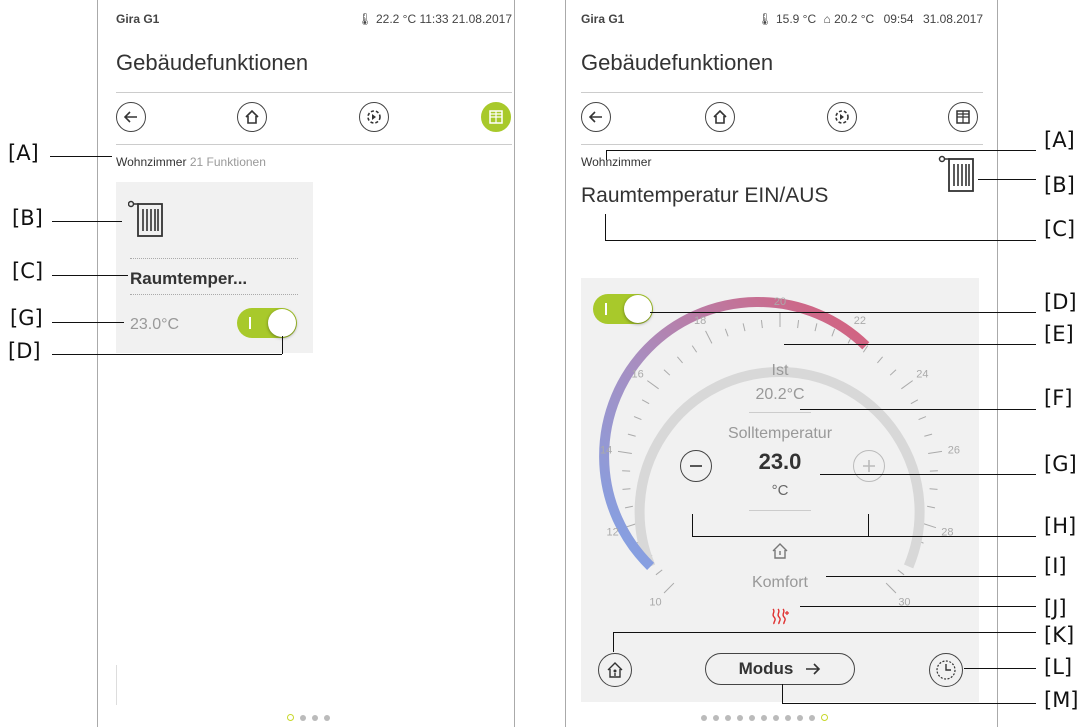 This screenshot has height=727, width=1091. What do you see at coordinates (860, 321) in the screenshot?
I see `dial-scale-label: 22` at bounding box center [860, 321].